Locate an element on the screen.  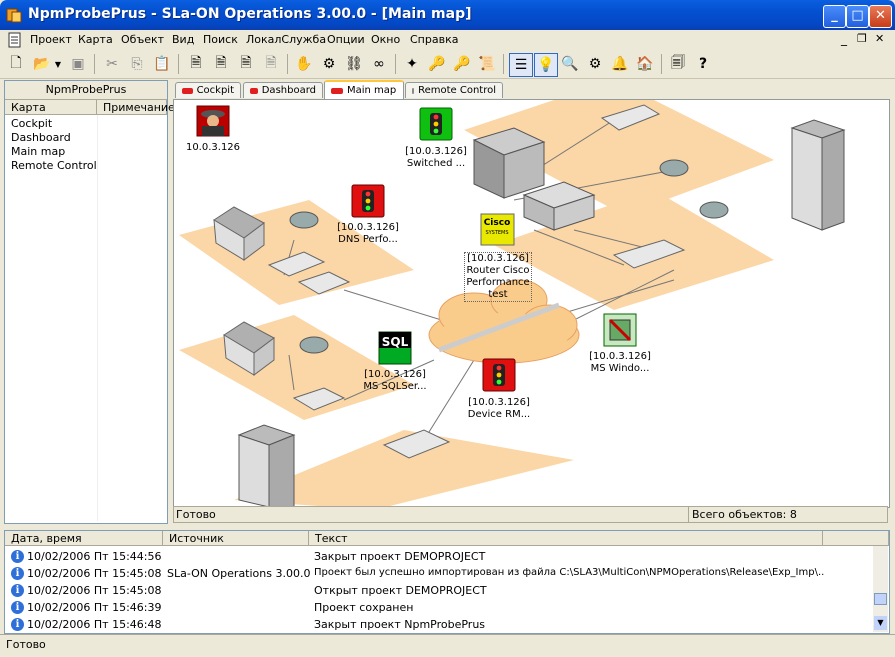
menu-view: Вид is located at coordinates (183, 39).